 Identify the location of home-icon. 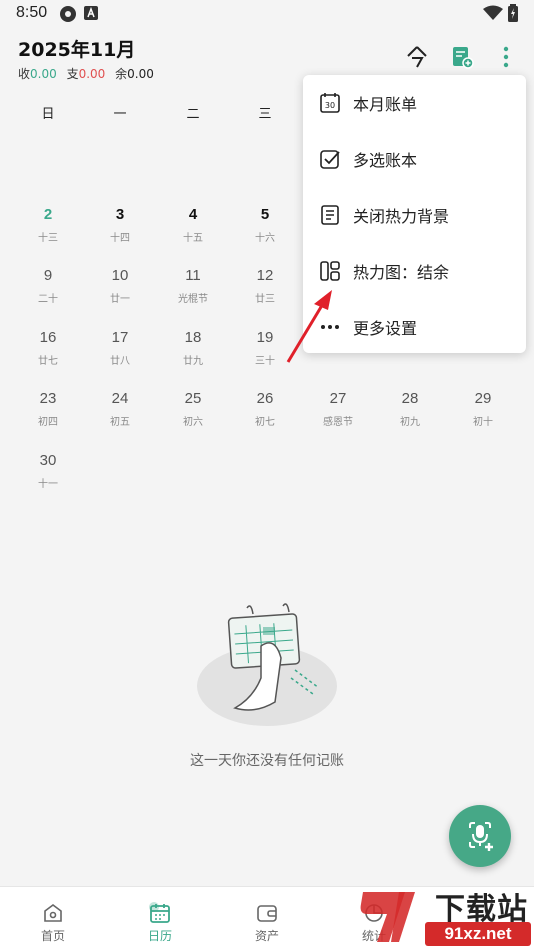
(53, 913).